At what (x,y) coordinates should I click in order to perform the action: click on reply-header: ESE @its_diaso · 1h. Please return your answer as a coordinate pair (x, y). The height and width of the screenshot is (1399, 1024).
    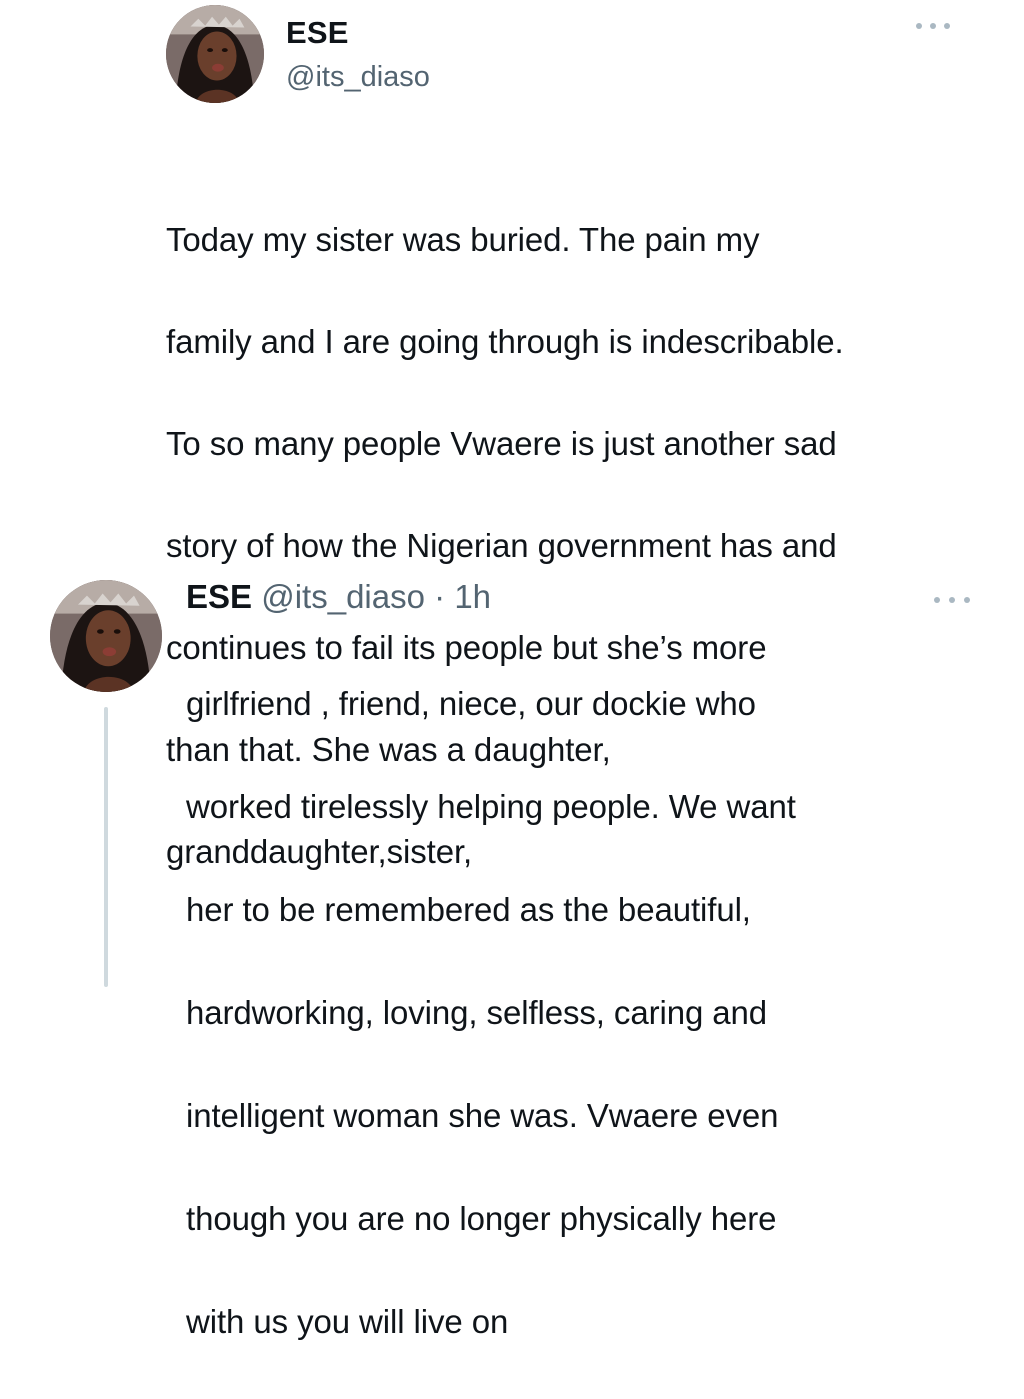
    Looking at the image, I should click on (338, 597).